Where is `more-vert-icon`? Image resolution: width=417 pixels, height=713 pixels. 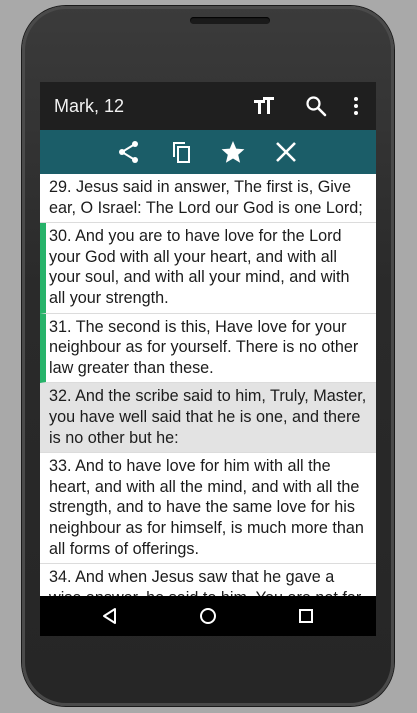 more-vert-icon is located at coordinates (356, 106).